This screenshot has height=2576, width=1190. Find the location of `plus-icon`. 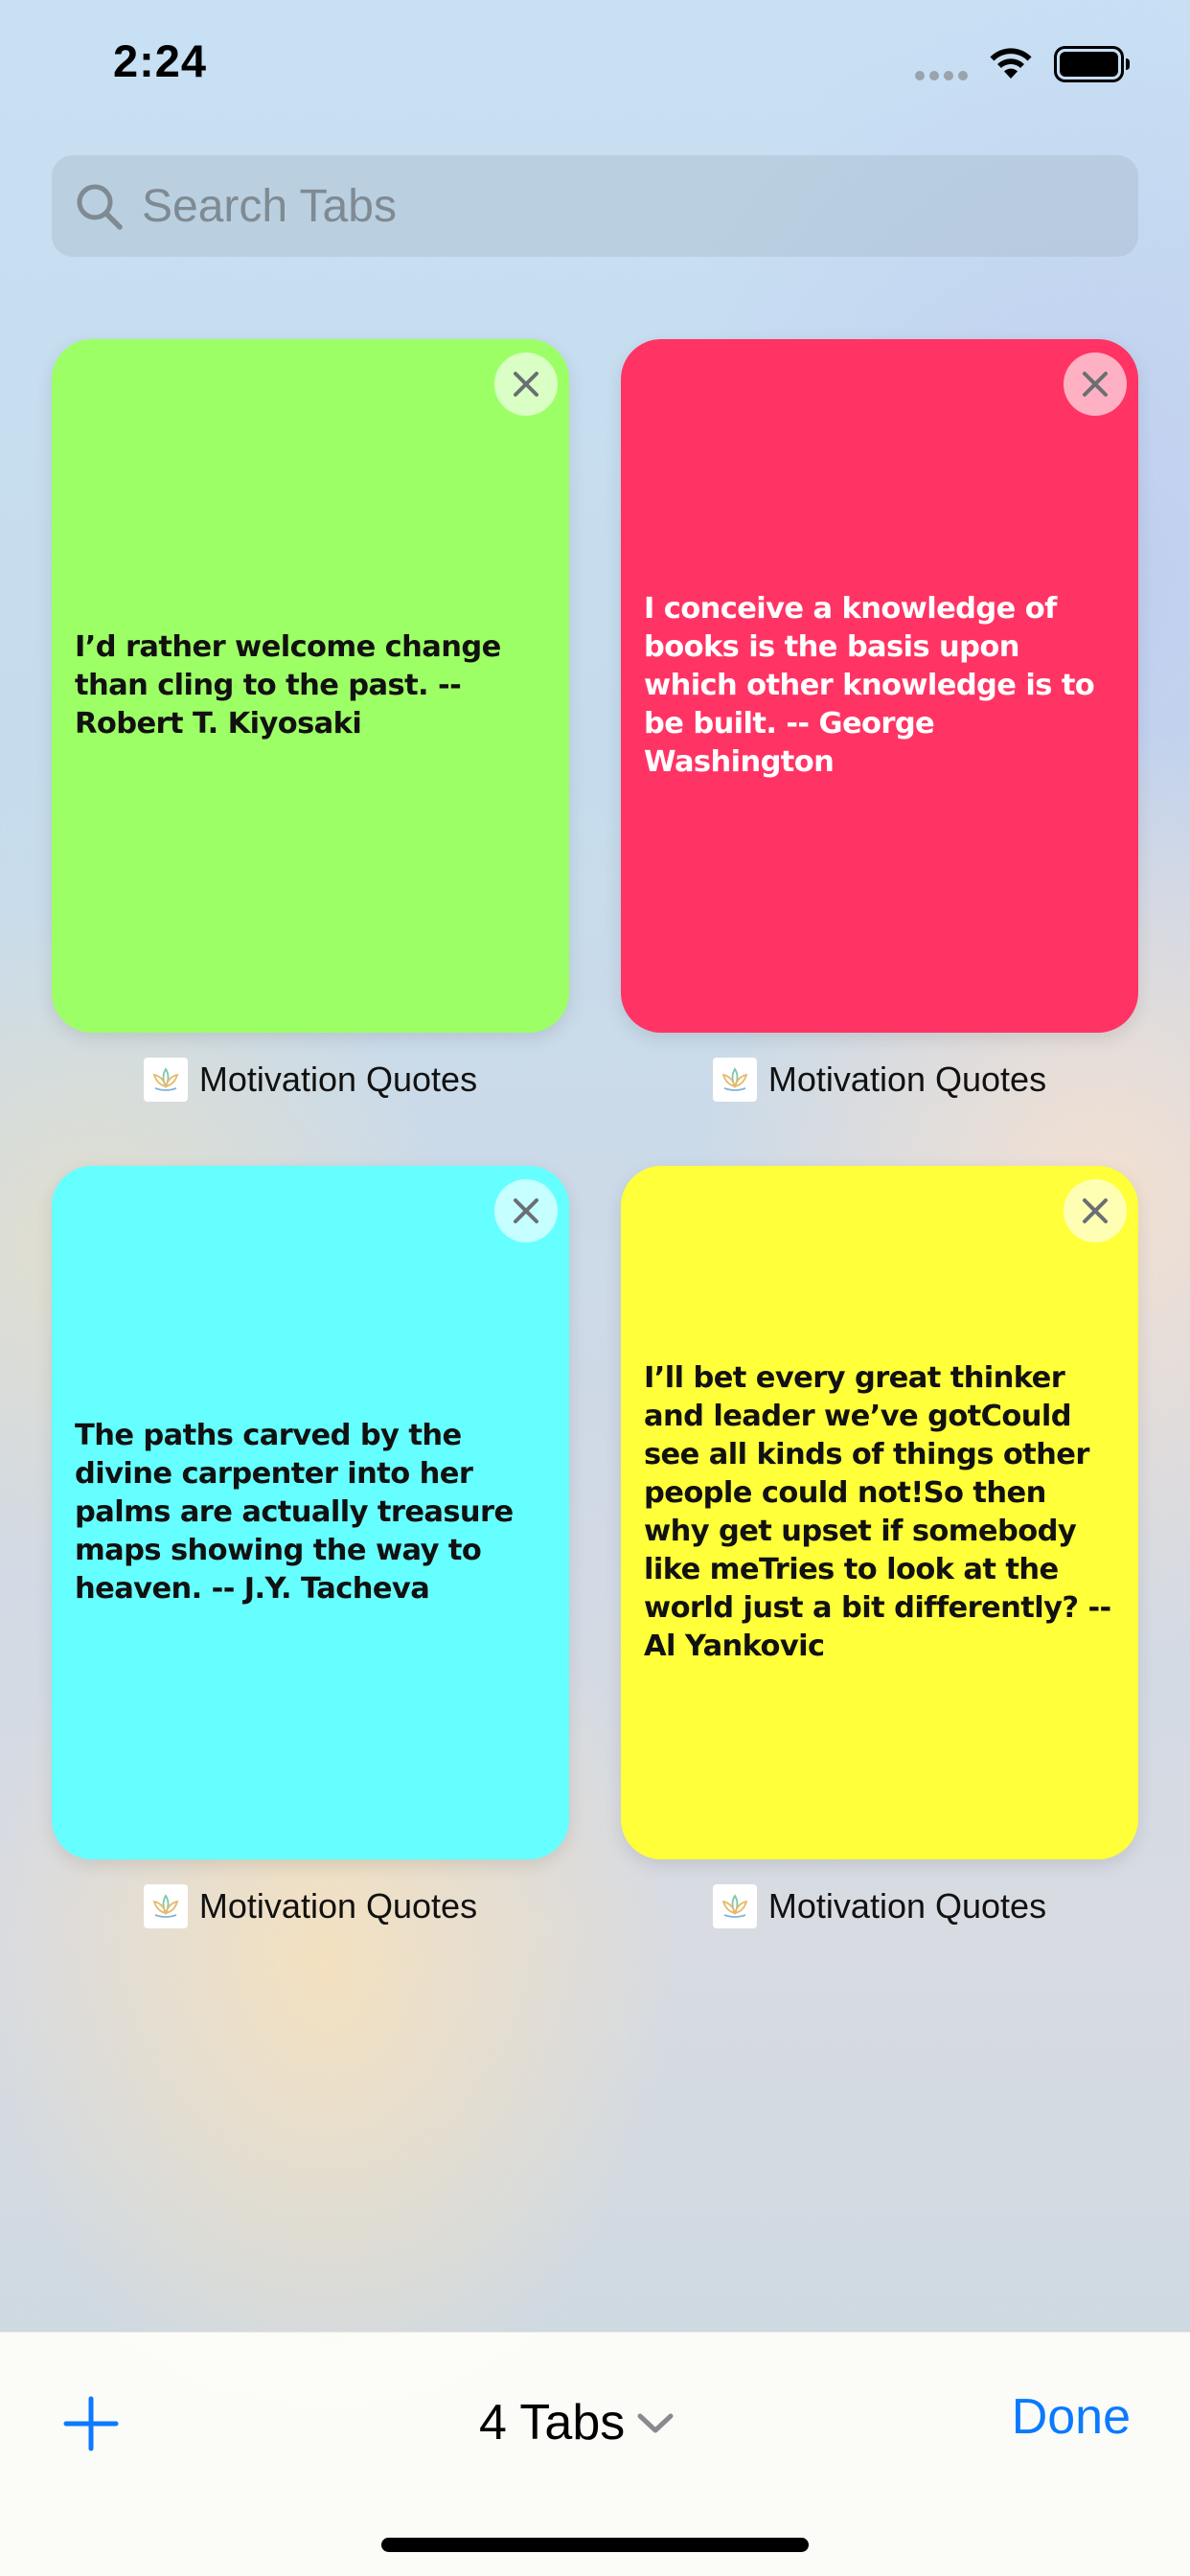

plus-icon is located at coordinates (91, 2423).